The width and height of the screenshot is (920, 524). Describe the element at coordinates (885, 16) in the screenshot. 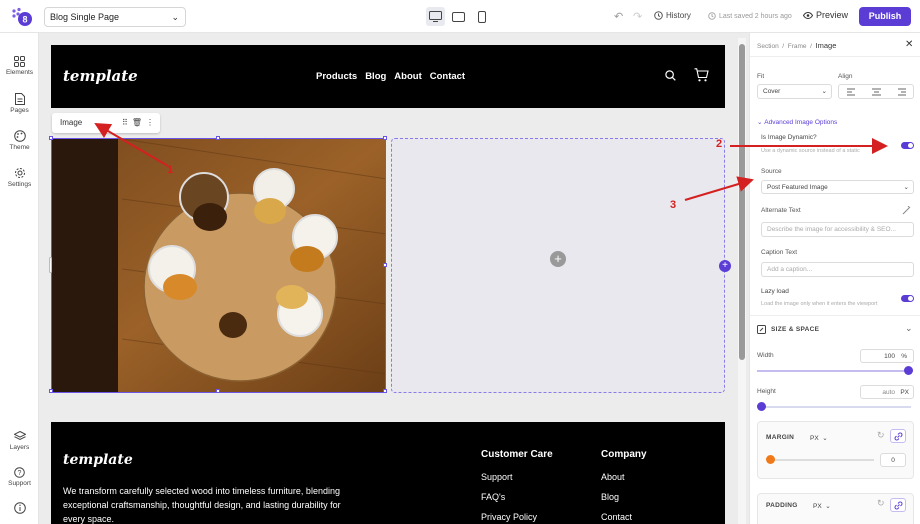

I see `publish-button: Publish` at that location.